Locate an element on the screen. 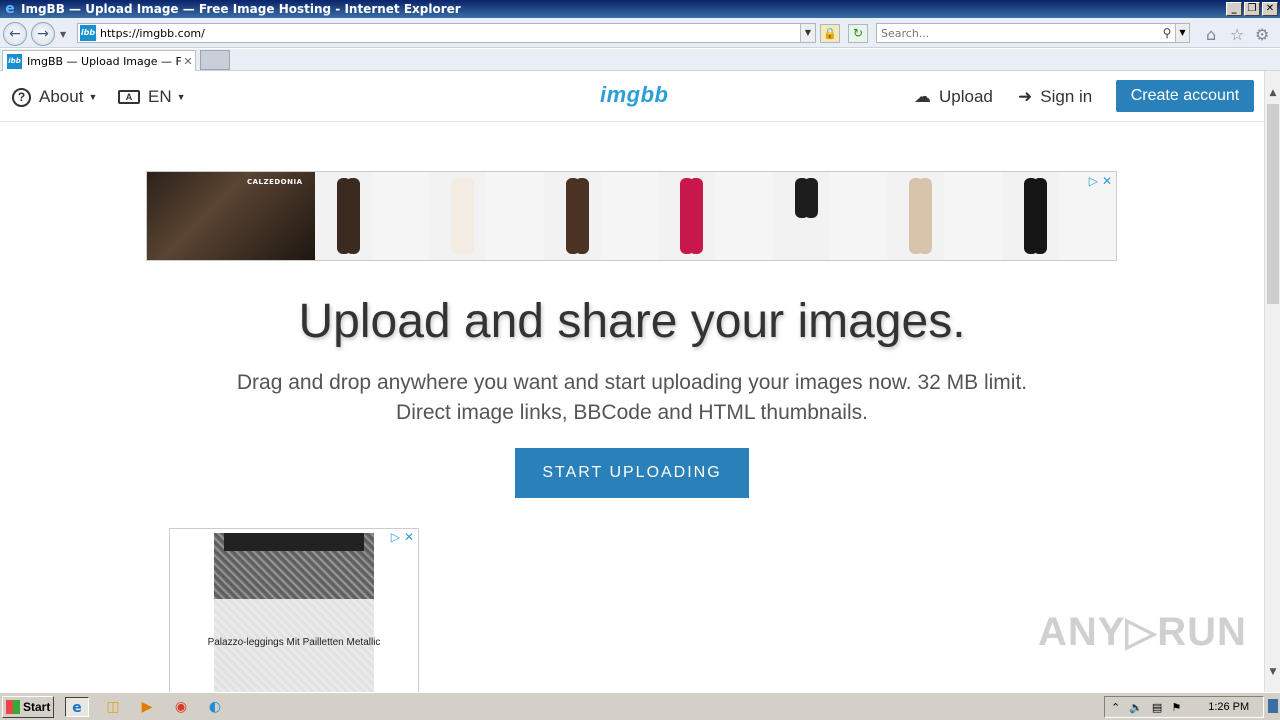 The width and height of the screenshot is (1280, 720). network-icon: ▤ is located at coordinates (1157, 707).